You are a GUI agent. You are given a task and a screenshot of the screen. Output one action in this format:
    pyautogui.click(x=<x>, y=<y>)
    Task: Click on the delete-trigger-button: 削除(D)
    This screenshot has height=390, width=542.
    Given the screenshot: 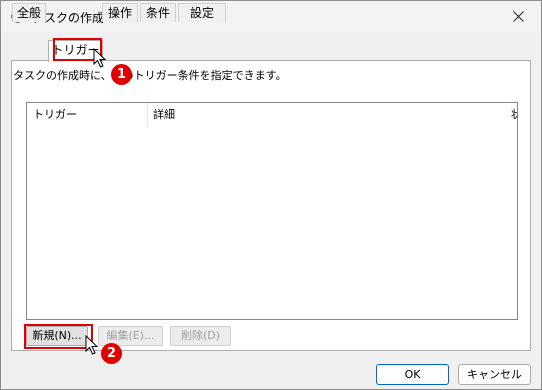 What is the action you would take?
    pyautogui.click(x=200, y=336)
    